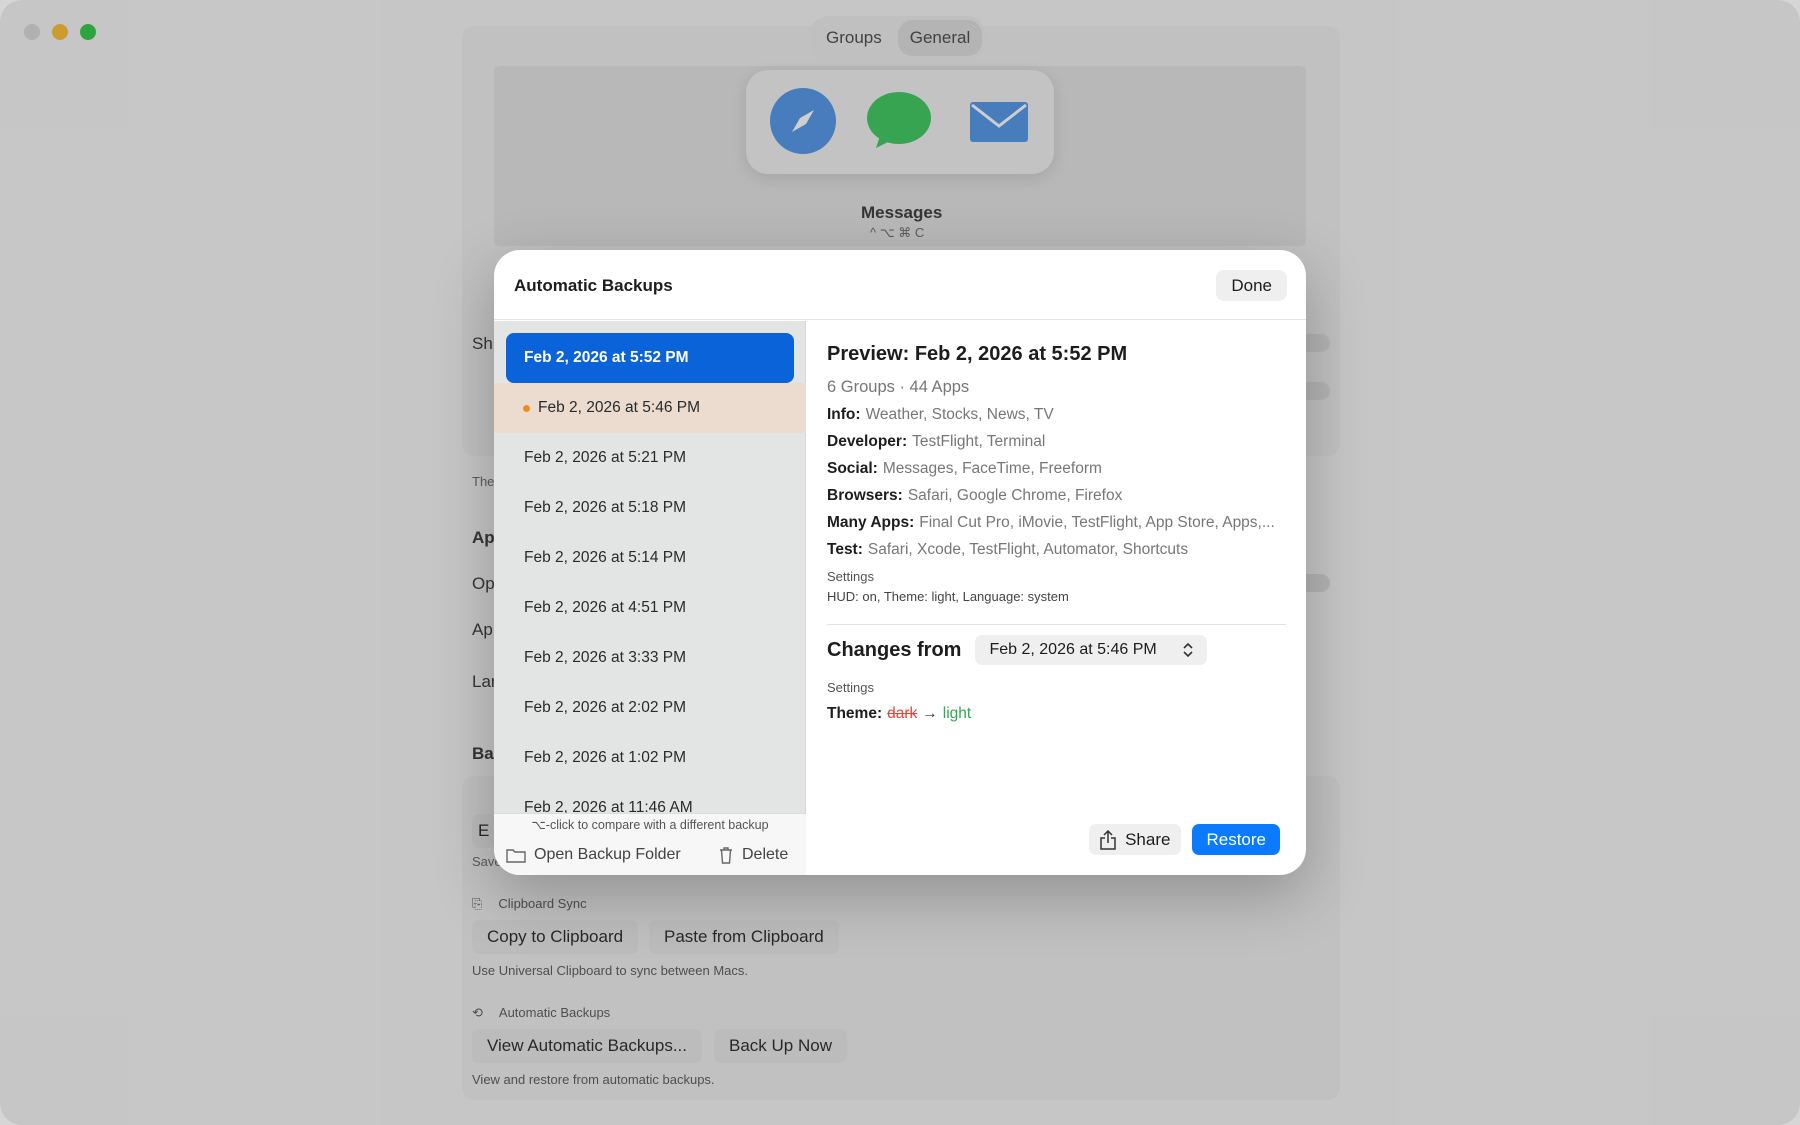 This screenshot has width=1800, height=1125. Describe the element at coordinates (650, 758) in the screenshot. I see `backup-item: Feb 2, 2026 at 1:02 PM` at that location.